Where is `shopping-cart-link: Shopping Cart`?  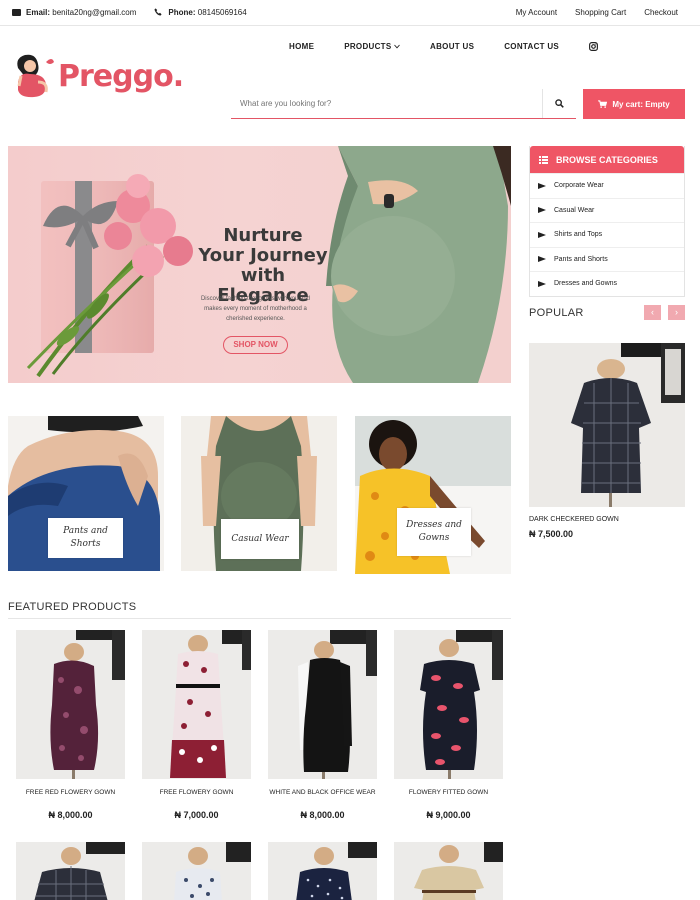
shopping-cart-link: Shopping Cart is located at coordinates (600, 12).